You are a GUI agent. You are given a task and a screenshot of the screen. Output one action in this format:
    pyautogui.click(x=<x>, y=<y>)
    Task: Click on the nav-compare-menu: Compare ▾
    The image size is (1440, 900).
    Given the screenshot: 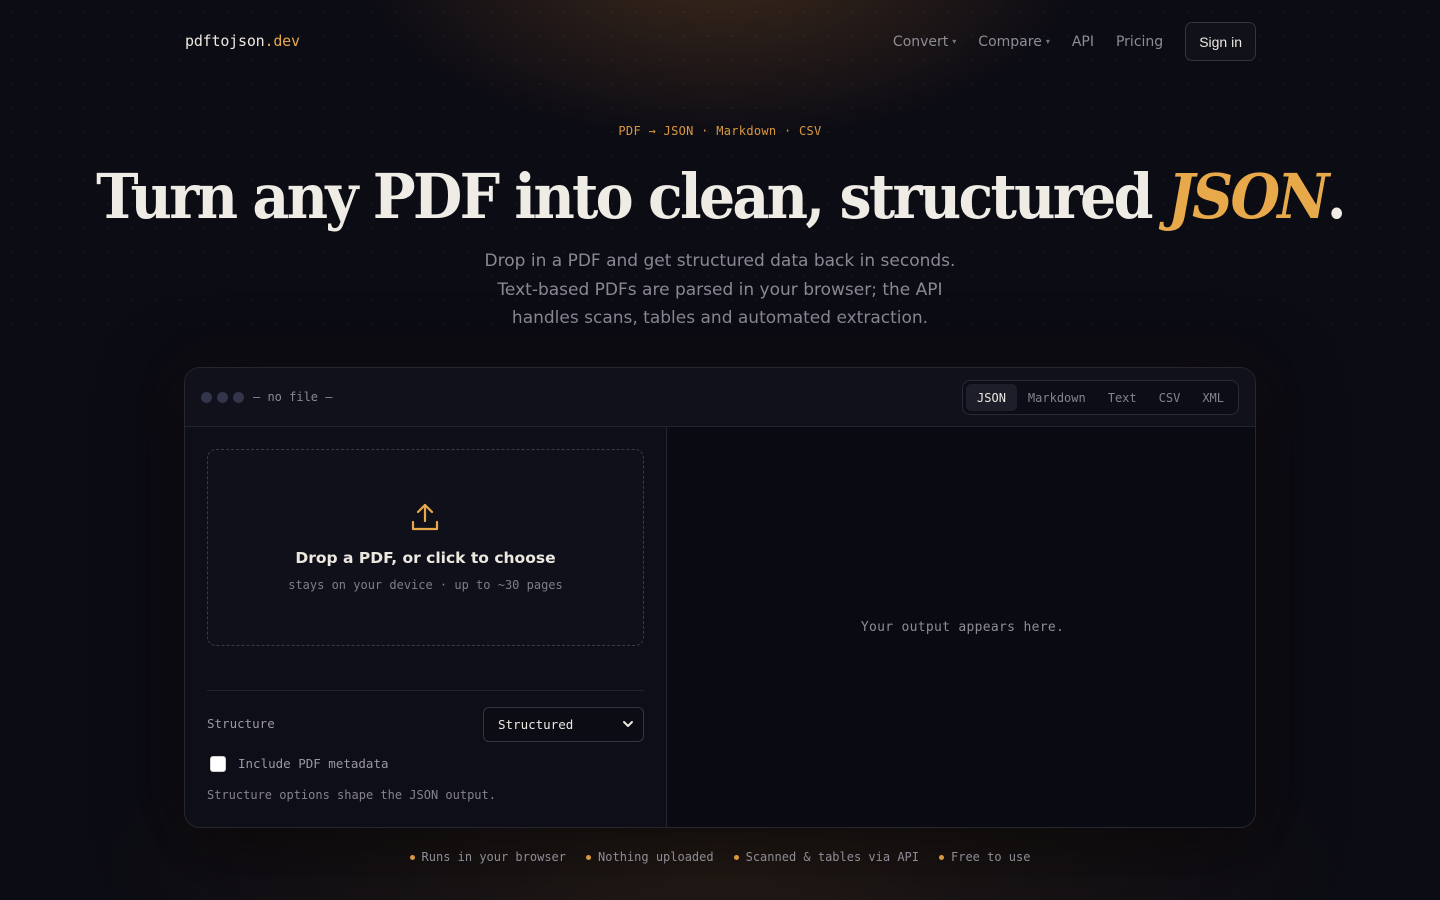 What is the action you would take?
    pyautogui.click(x=1014, y=42)
    